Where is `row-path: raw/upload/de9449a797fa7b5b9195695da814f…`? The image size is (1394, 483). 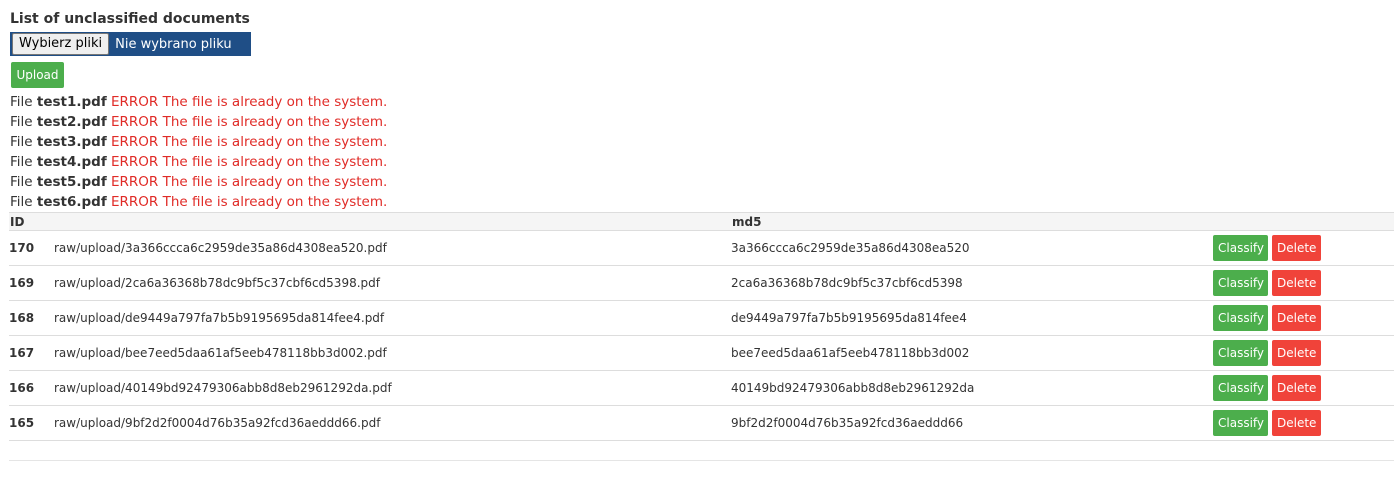
row-path: raw/upload/de9449a797fa7b5b9195695da814f… is located at coordinates (219, 318).